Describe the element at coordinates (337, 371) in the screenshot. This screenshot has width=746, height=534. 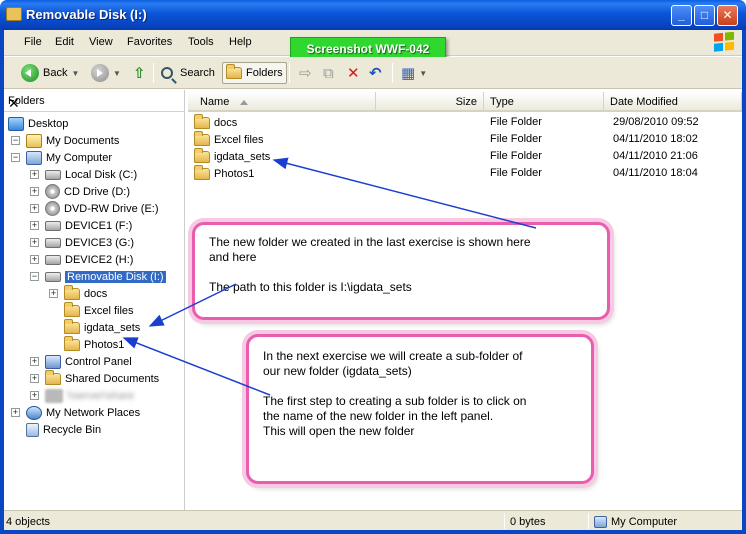
I see `callout-text-line: our new folder (igdata_sets)` at that location.